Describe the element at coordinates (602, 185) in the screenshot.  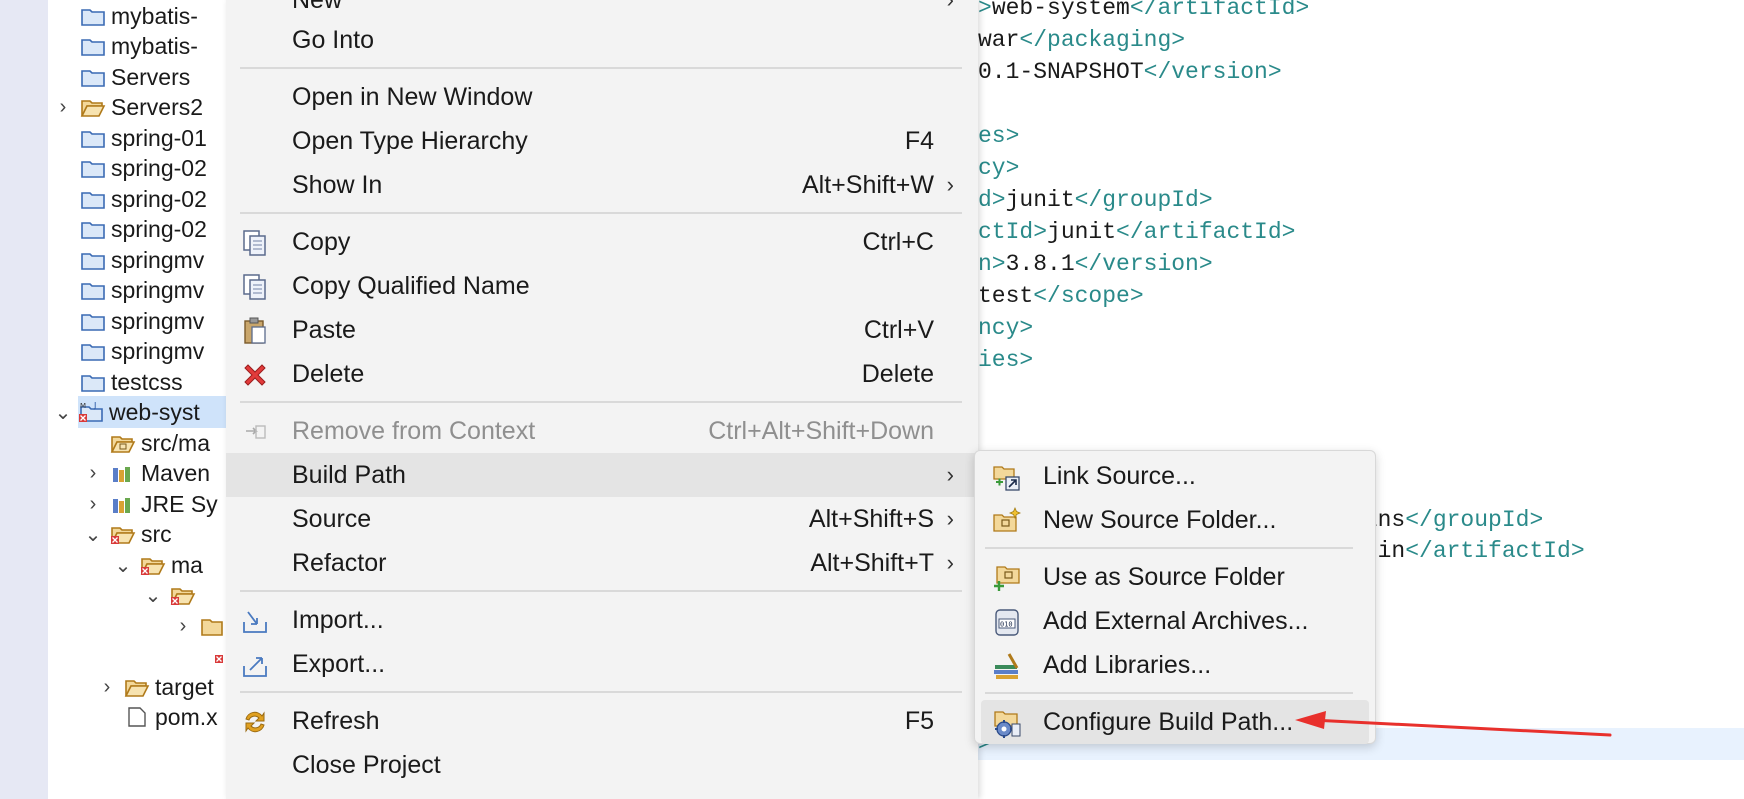
I see `menu-item-show-in: Show In Alt+Shift+W ›` at that location.